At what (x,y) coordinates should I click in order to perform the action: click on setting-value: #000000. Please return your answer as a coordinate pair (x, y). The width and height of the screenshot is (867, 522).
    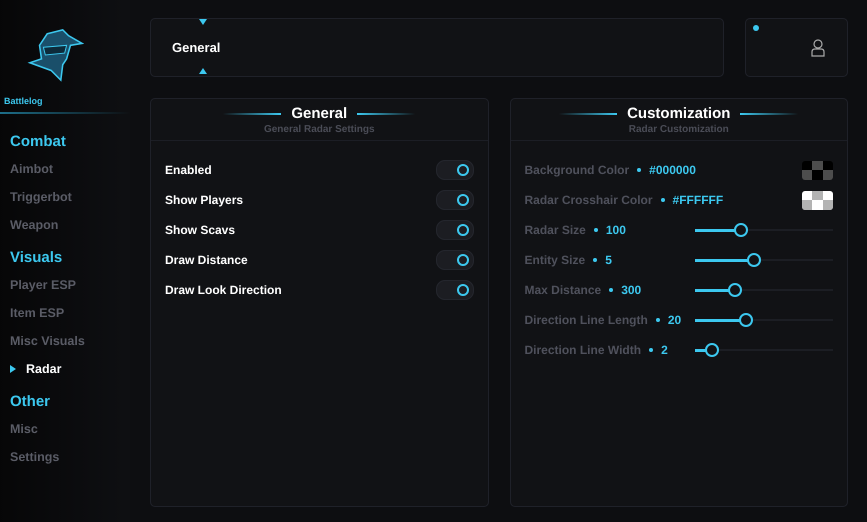
    Looking at the image, I should click on (672, 170).